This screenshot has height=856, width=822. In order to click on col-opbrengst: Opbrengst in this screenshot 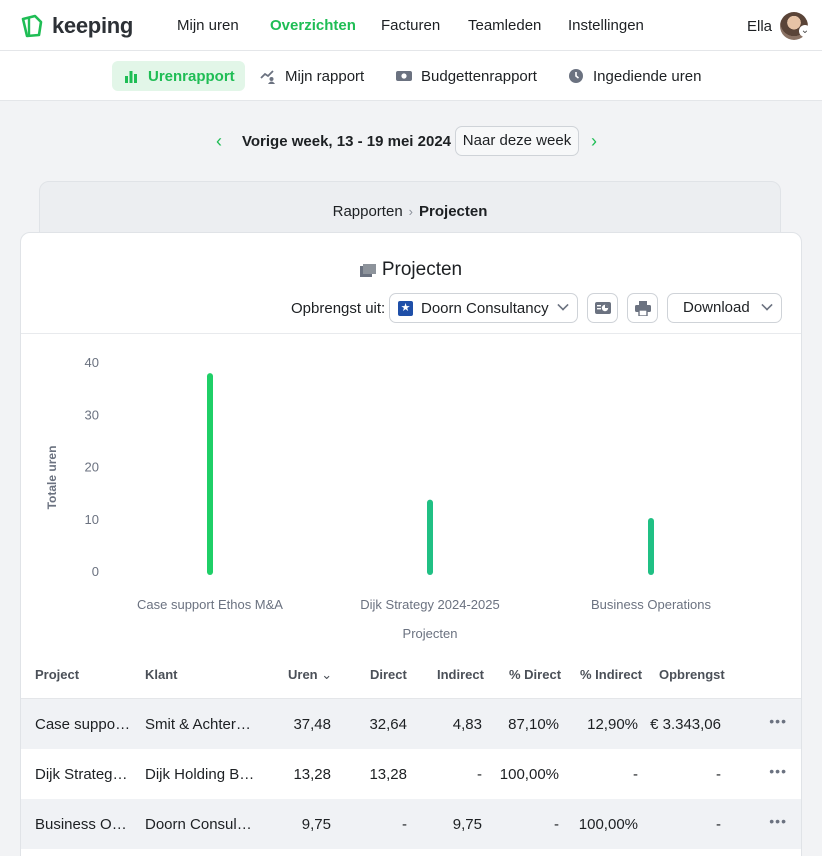, I will do `click(692, 674)`.